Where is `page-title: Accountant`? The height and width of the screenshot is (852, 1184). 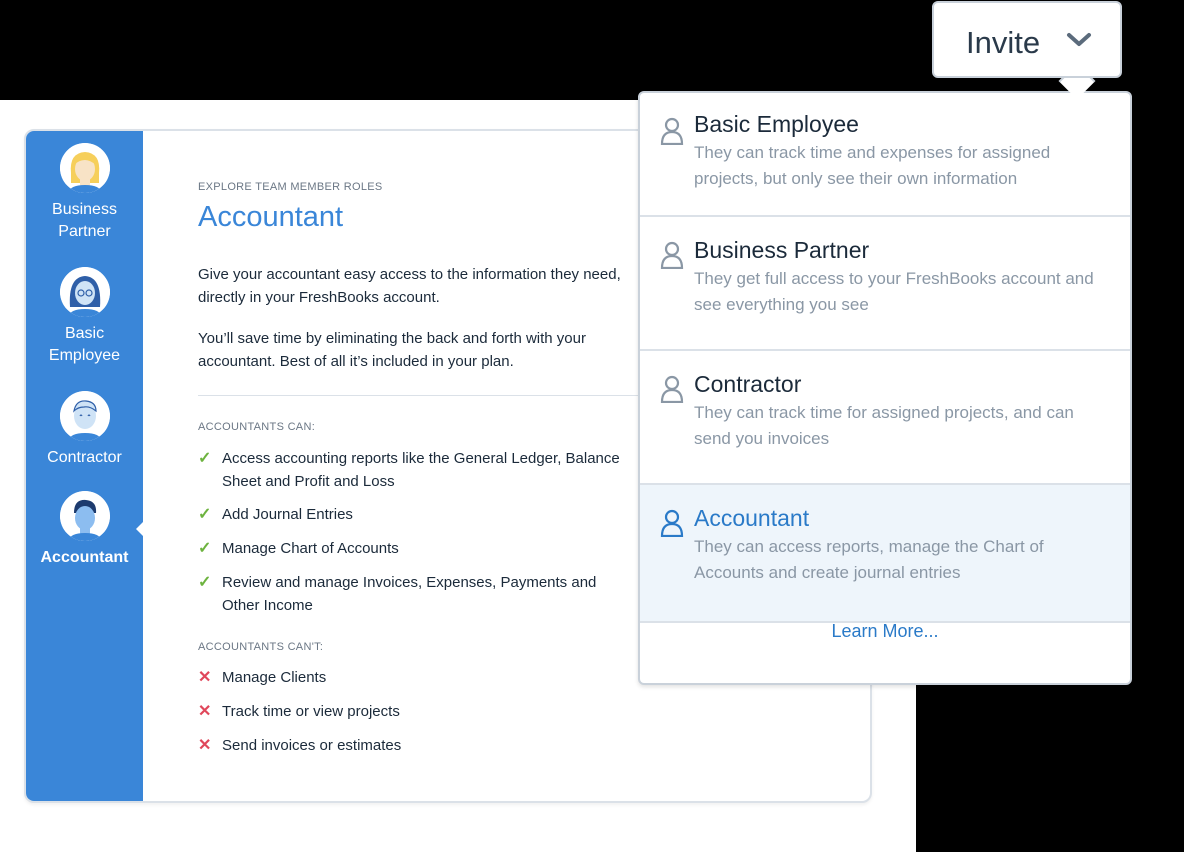
page-title: Accountant is located at coordinates (271, 217).